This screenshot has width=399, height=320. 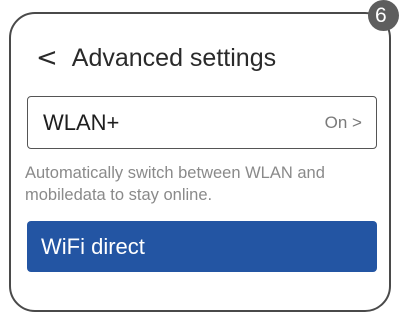 I want to click on wifi-direct-setting: WiFi direct, so click(x=202, y=246).